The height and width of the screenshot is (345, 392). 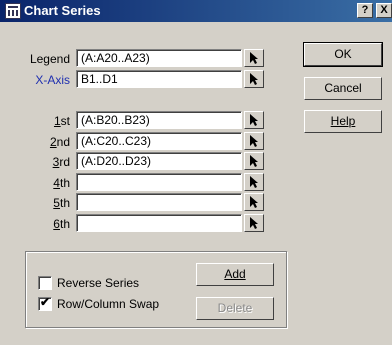 What do you see at coordinates (56, 224) in the screenshot?
I see `series-label-key: 6` at bounding box center [56, 224].